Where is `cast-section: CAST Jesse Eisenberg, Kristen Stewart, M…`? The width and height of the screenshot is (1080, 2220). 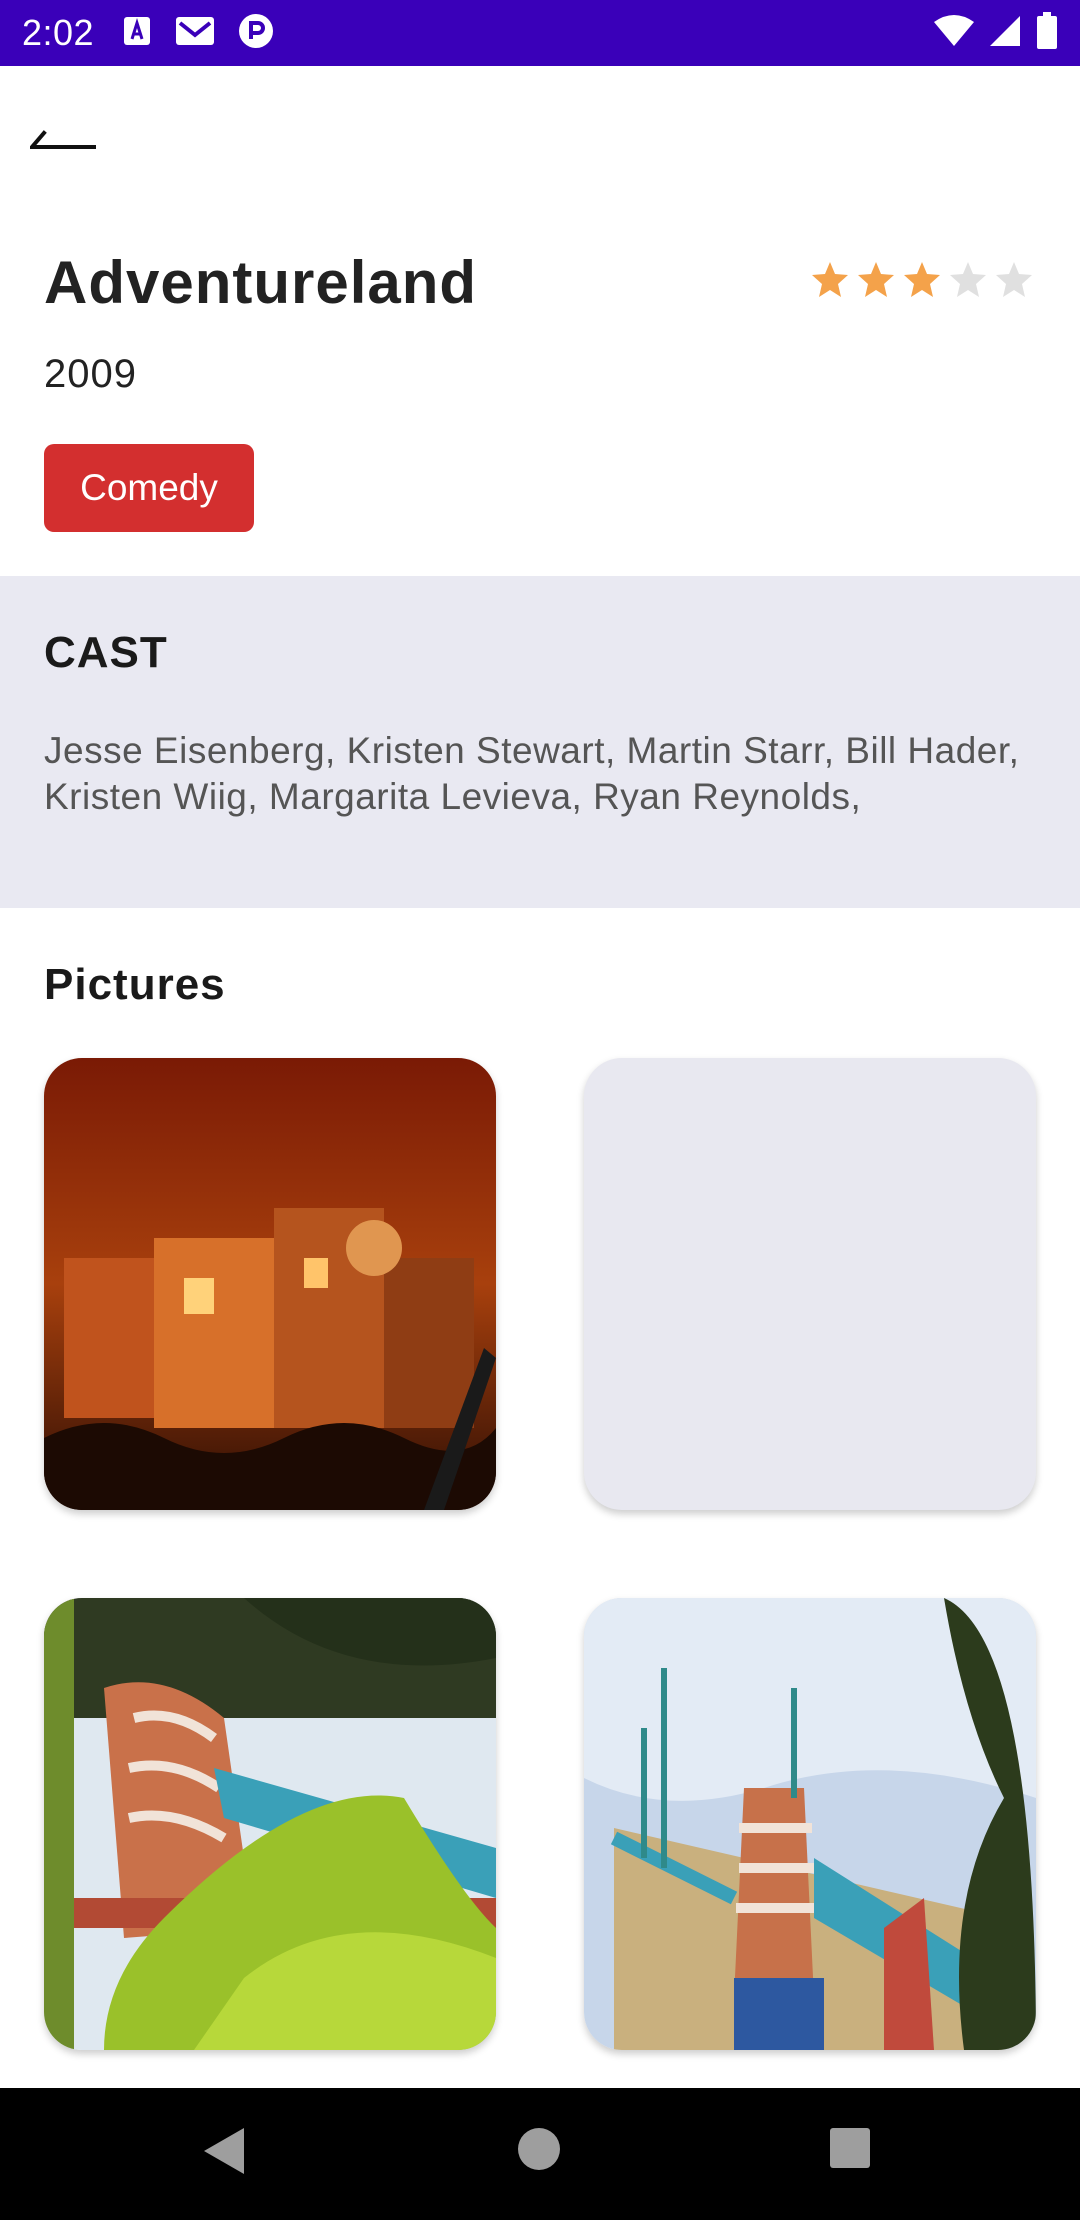 cast-section: CAST Jesse Eisenberg, Kristen Stewart, M… is located at coordinates (540, 742).